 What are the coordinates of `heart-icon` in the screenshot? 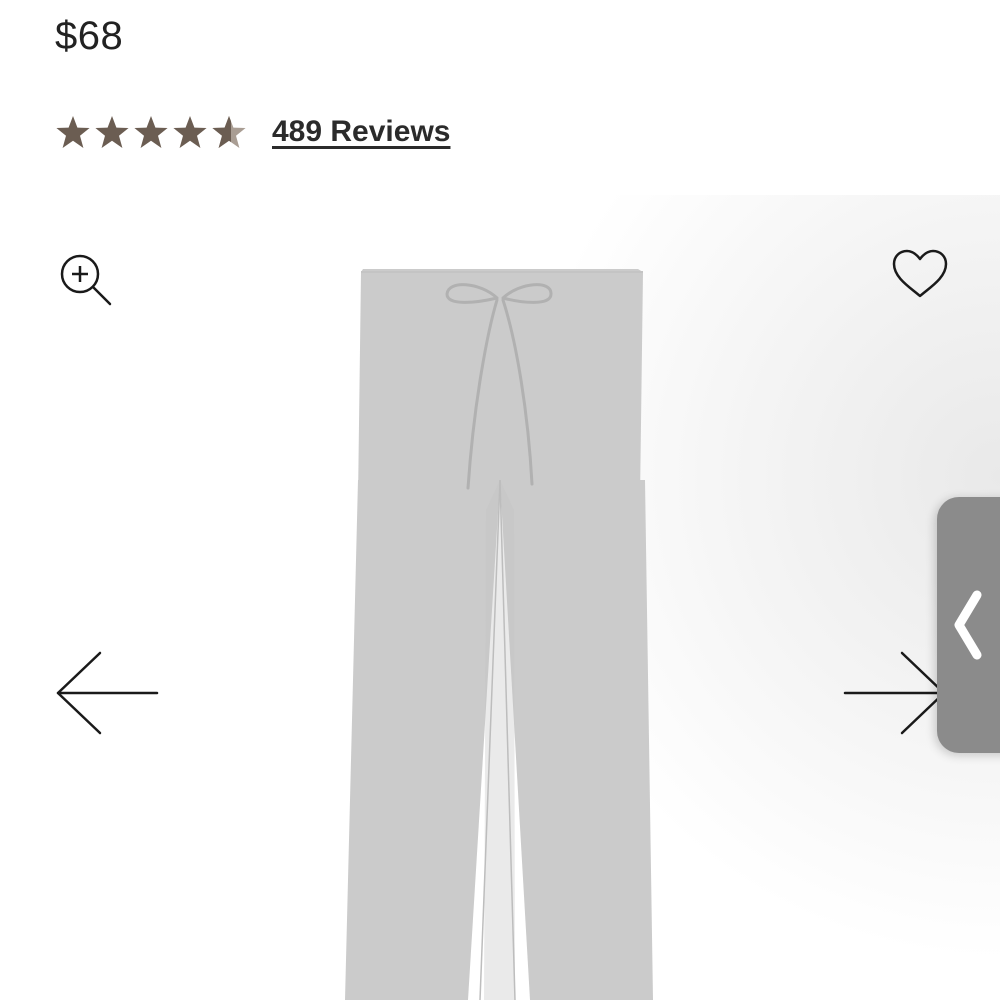 It's located at (920, 274).